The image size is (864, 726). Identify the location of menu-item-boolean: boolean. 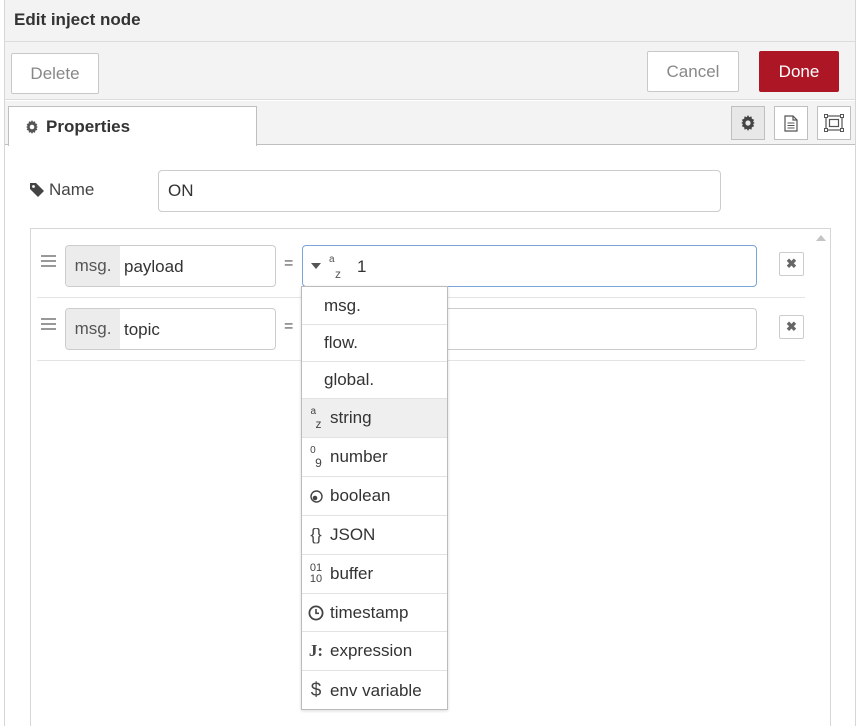
(374, 496).